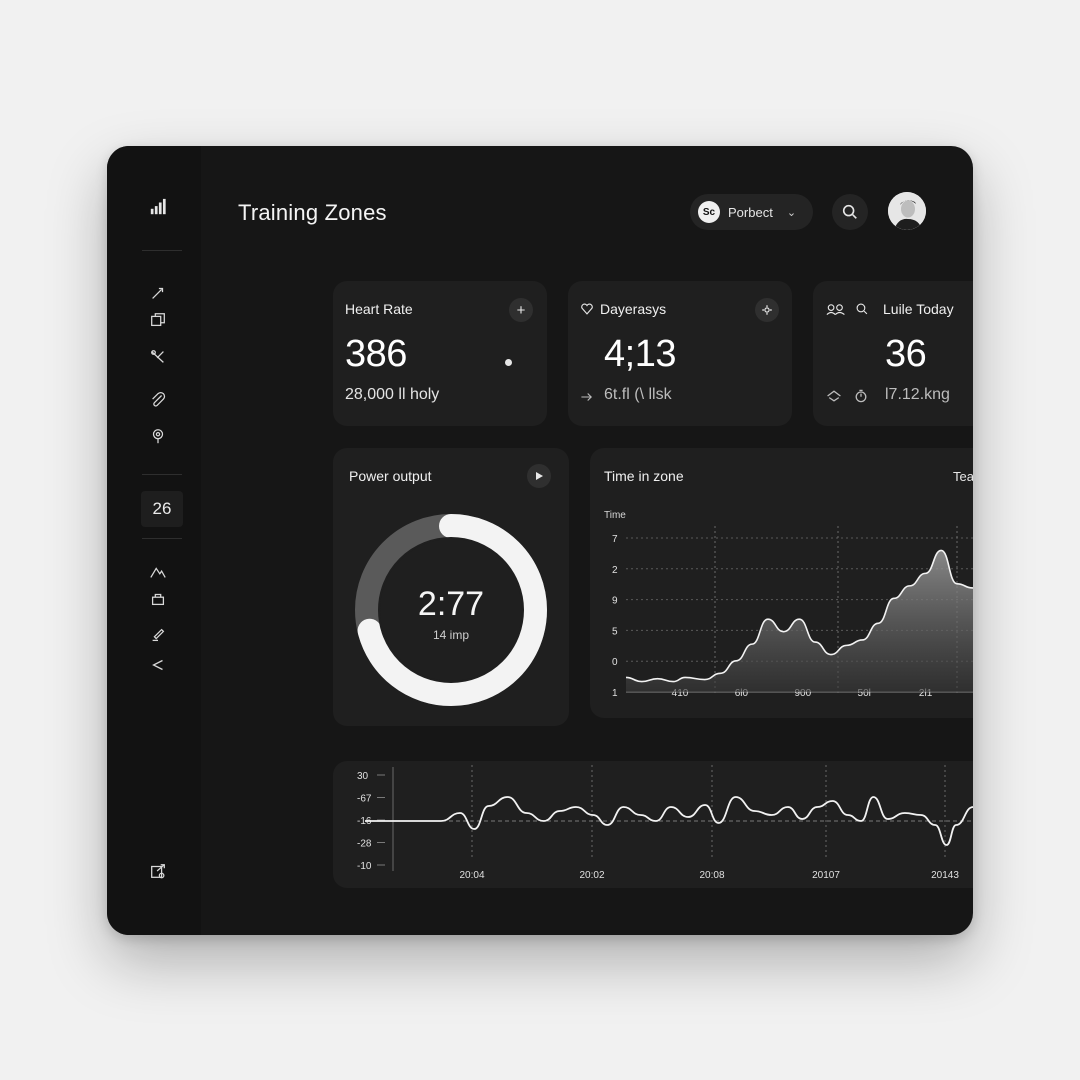  I want to click on time-in-zone-chart: 729501 410 6l0 900 50l 2l1 560, so click(792, 612).